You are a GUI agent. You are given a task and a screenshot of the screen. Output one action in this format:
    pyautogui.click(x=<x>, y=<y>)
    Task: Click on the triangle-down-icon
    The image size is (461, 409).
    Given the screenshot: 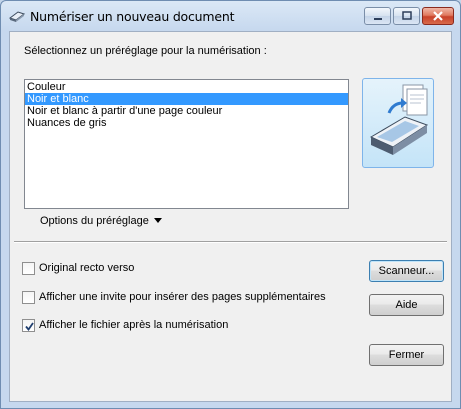 What is the action you would take?
    pyautogui.click(x=157, y=220)
    